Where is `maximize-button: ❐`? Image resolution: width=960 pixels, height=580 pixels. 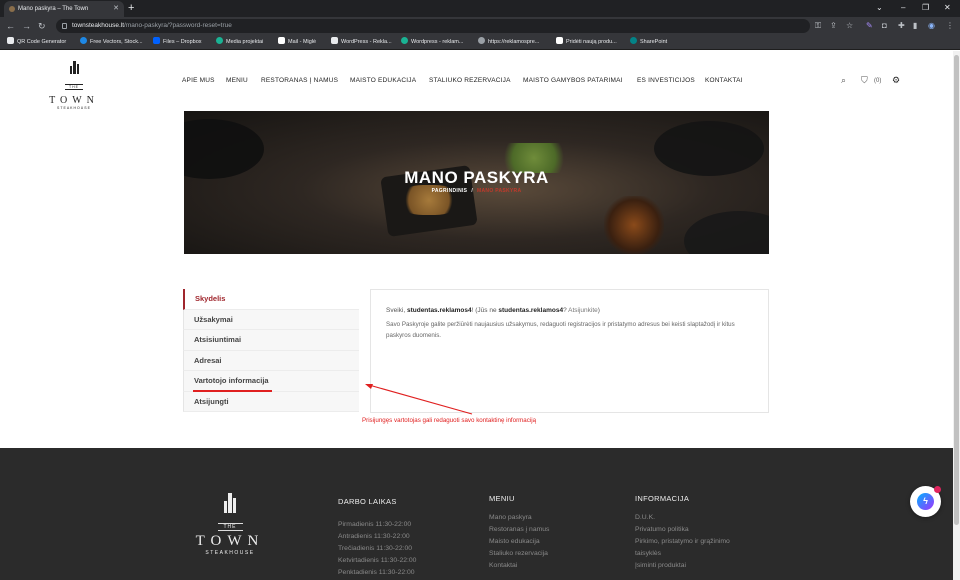
maximize-button: ❐ is located at coordinates (925, 8).